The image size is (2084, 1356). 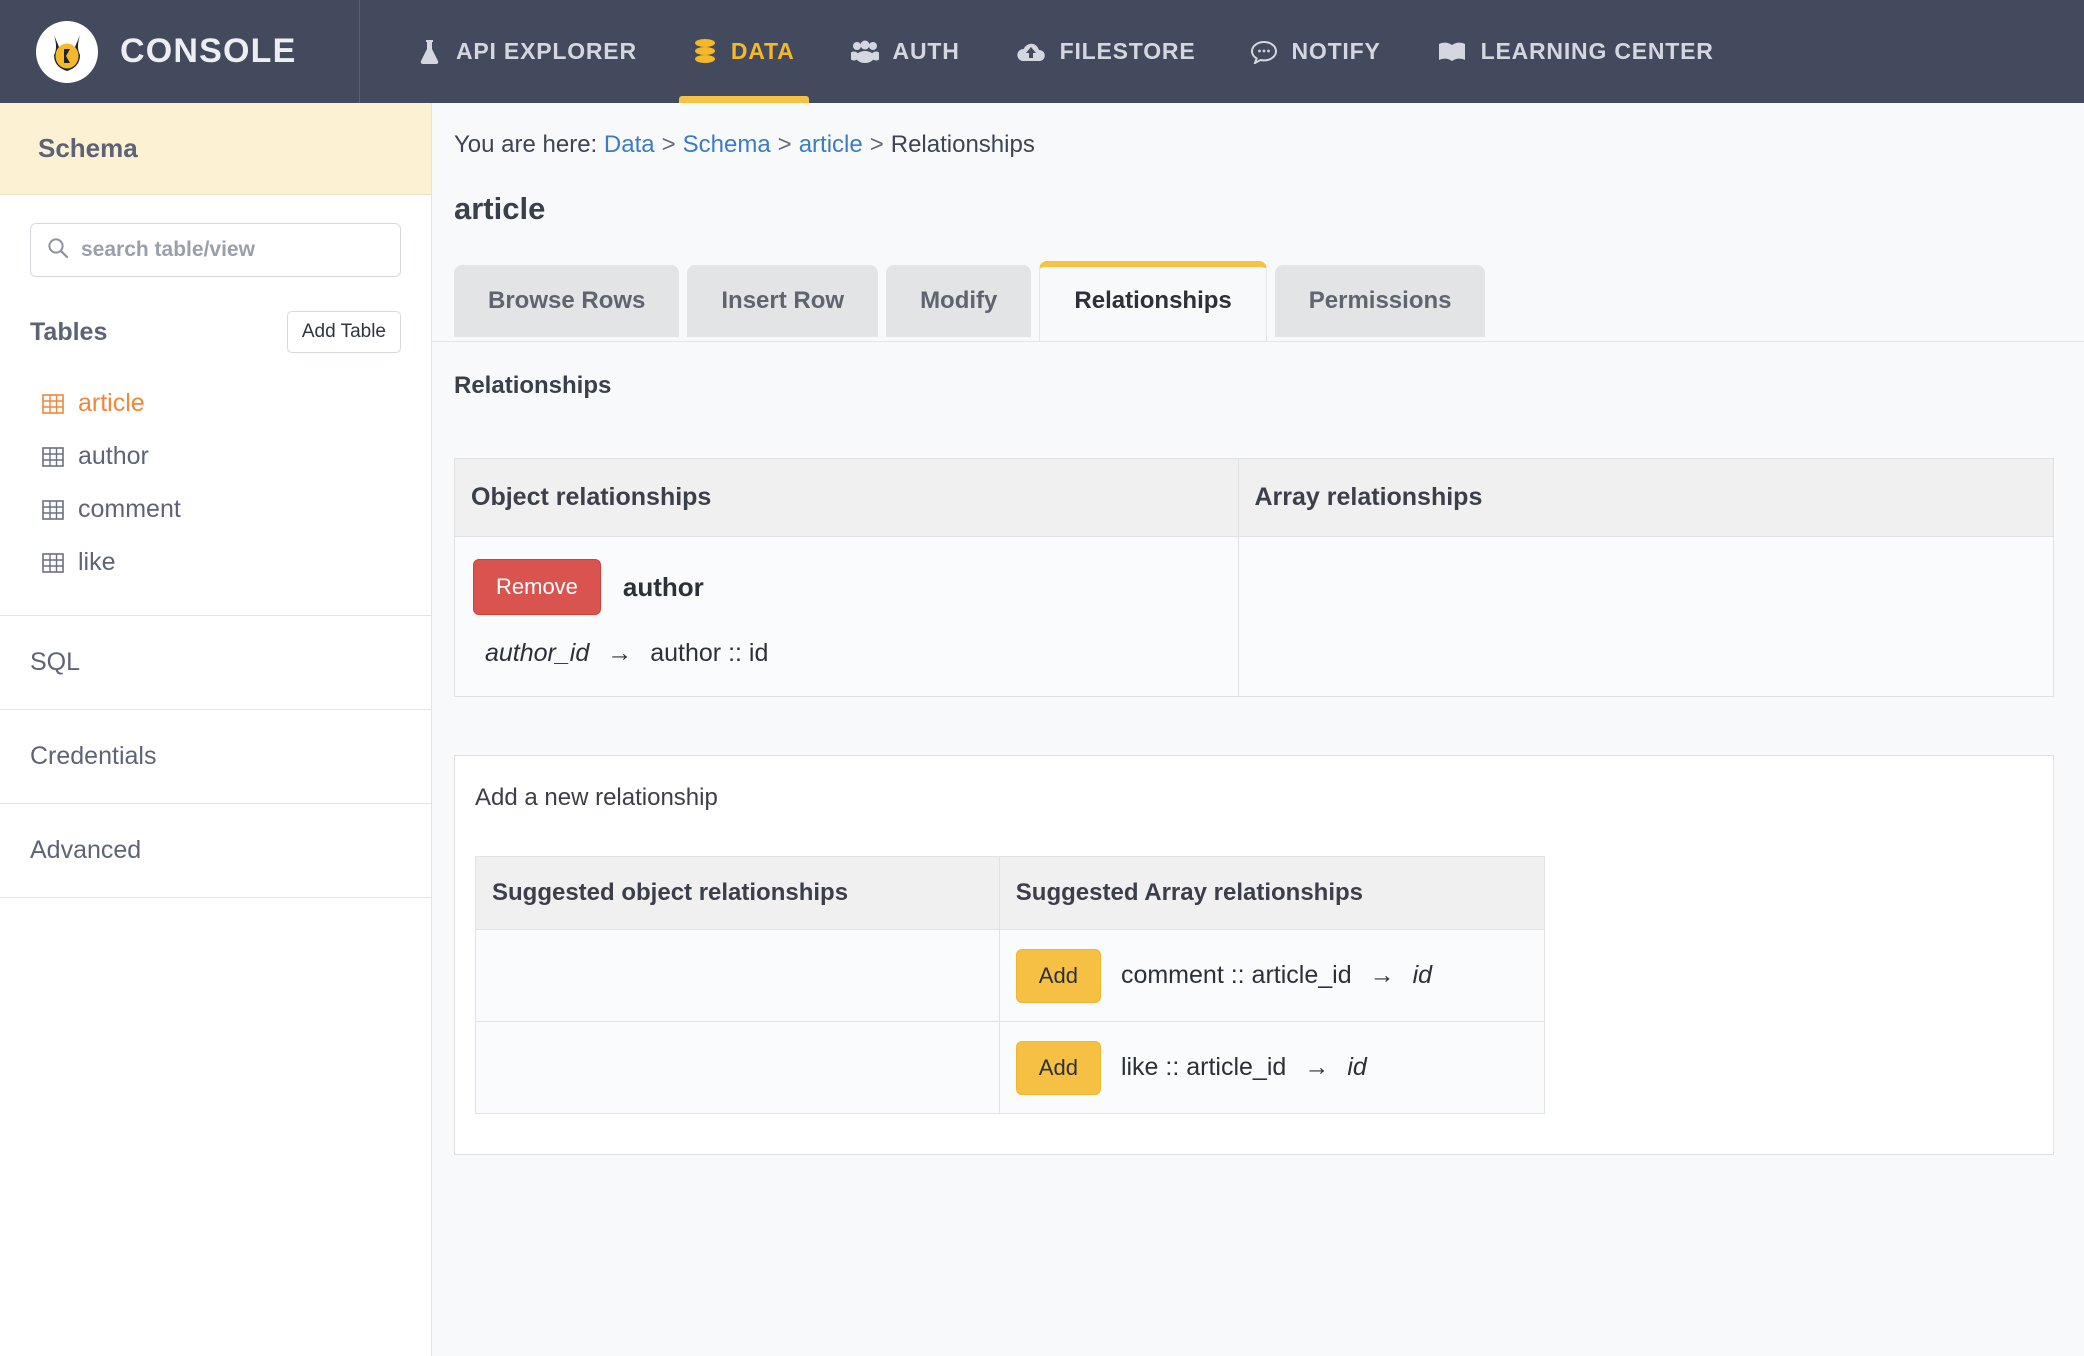 I want to click on search-box, so click(x=215, y=250).